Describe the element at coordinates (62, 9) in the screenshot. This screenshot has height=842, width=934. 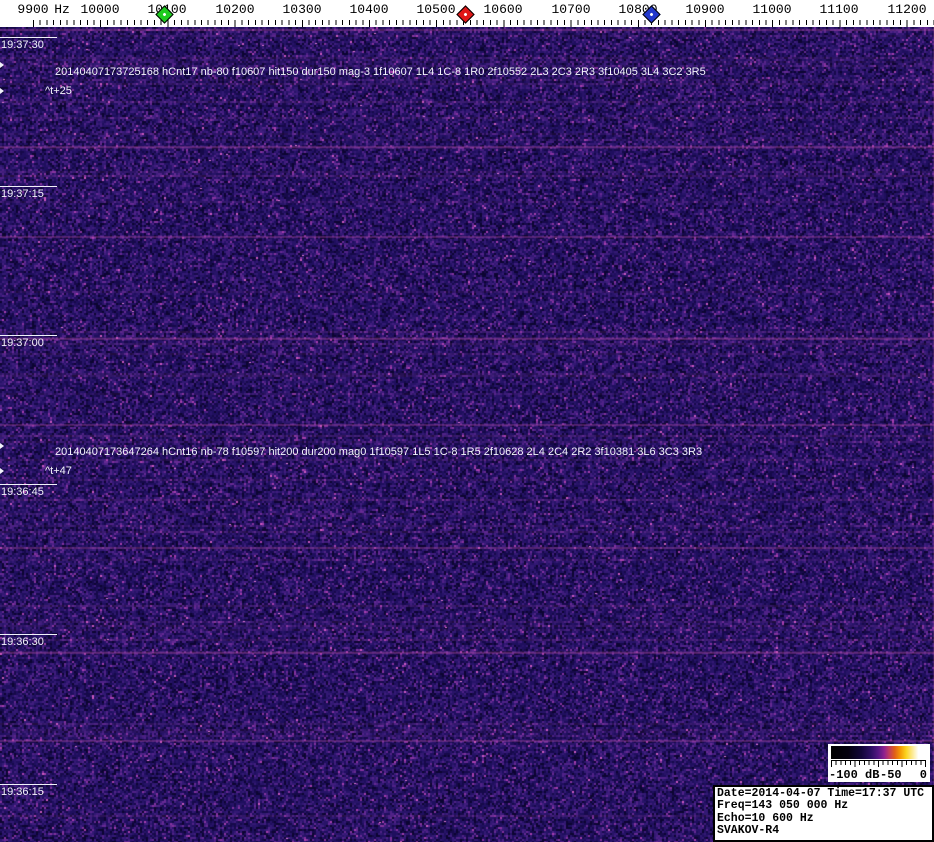
I see `freq-unit-label: Hz` at that location.